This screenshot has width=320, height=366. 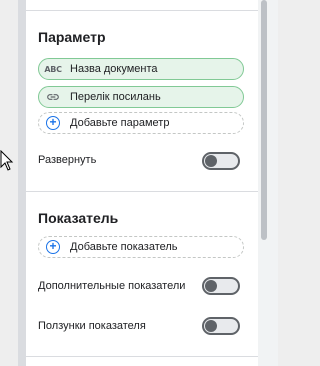 What do you see at coordinates (9, 183) in the screenshot?
I see `canvas-edge` at bounding box center [9, 183].